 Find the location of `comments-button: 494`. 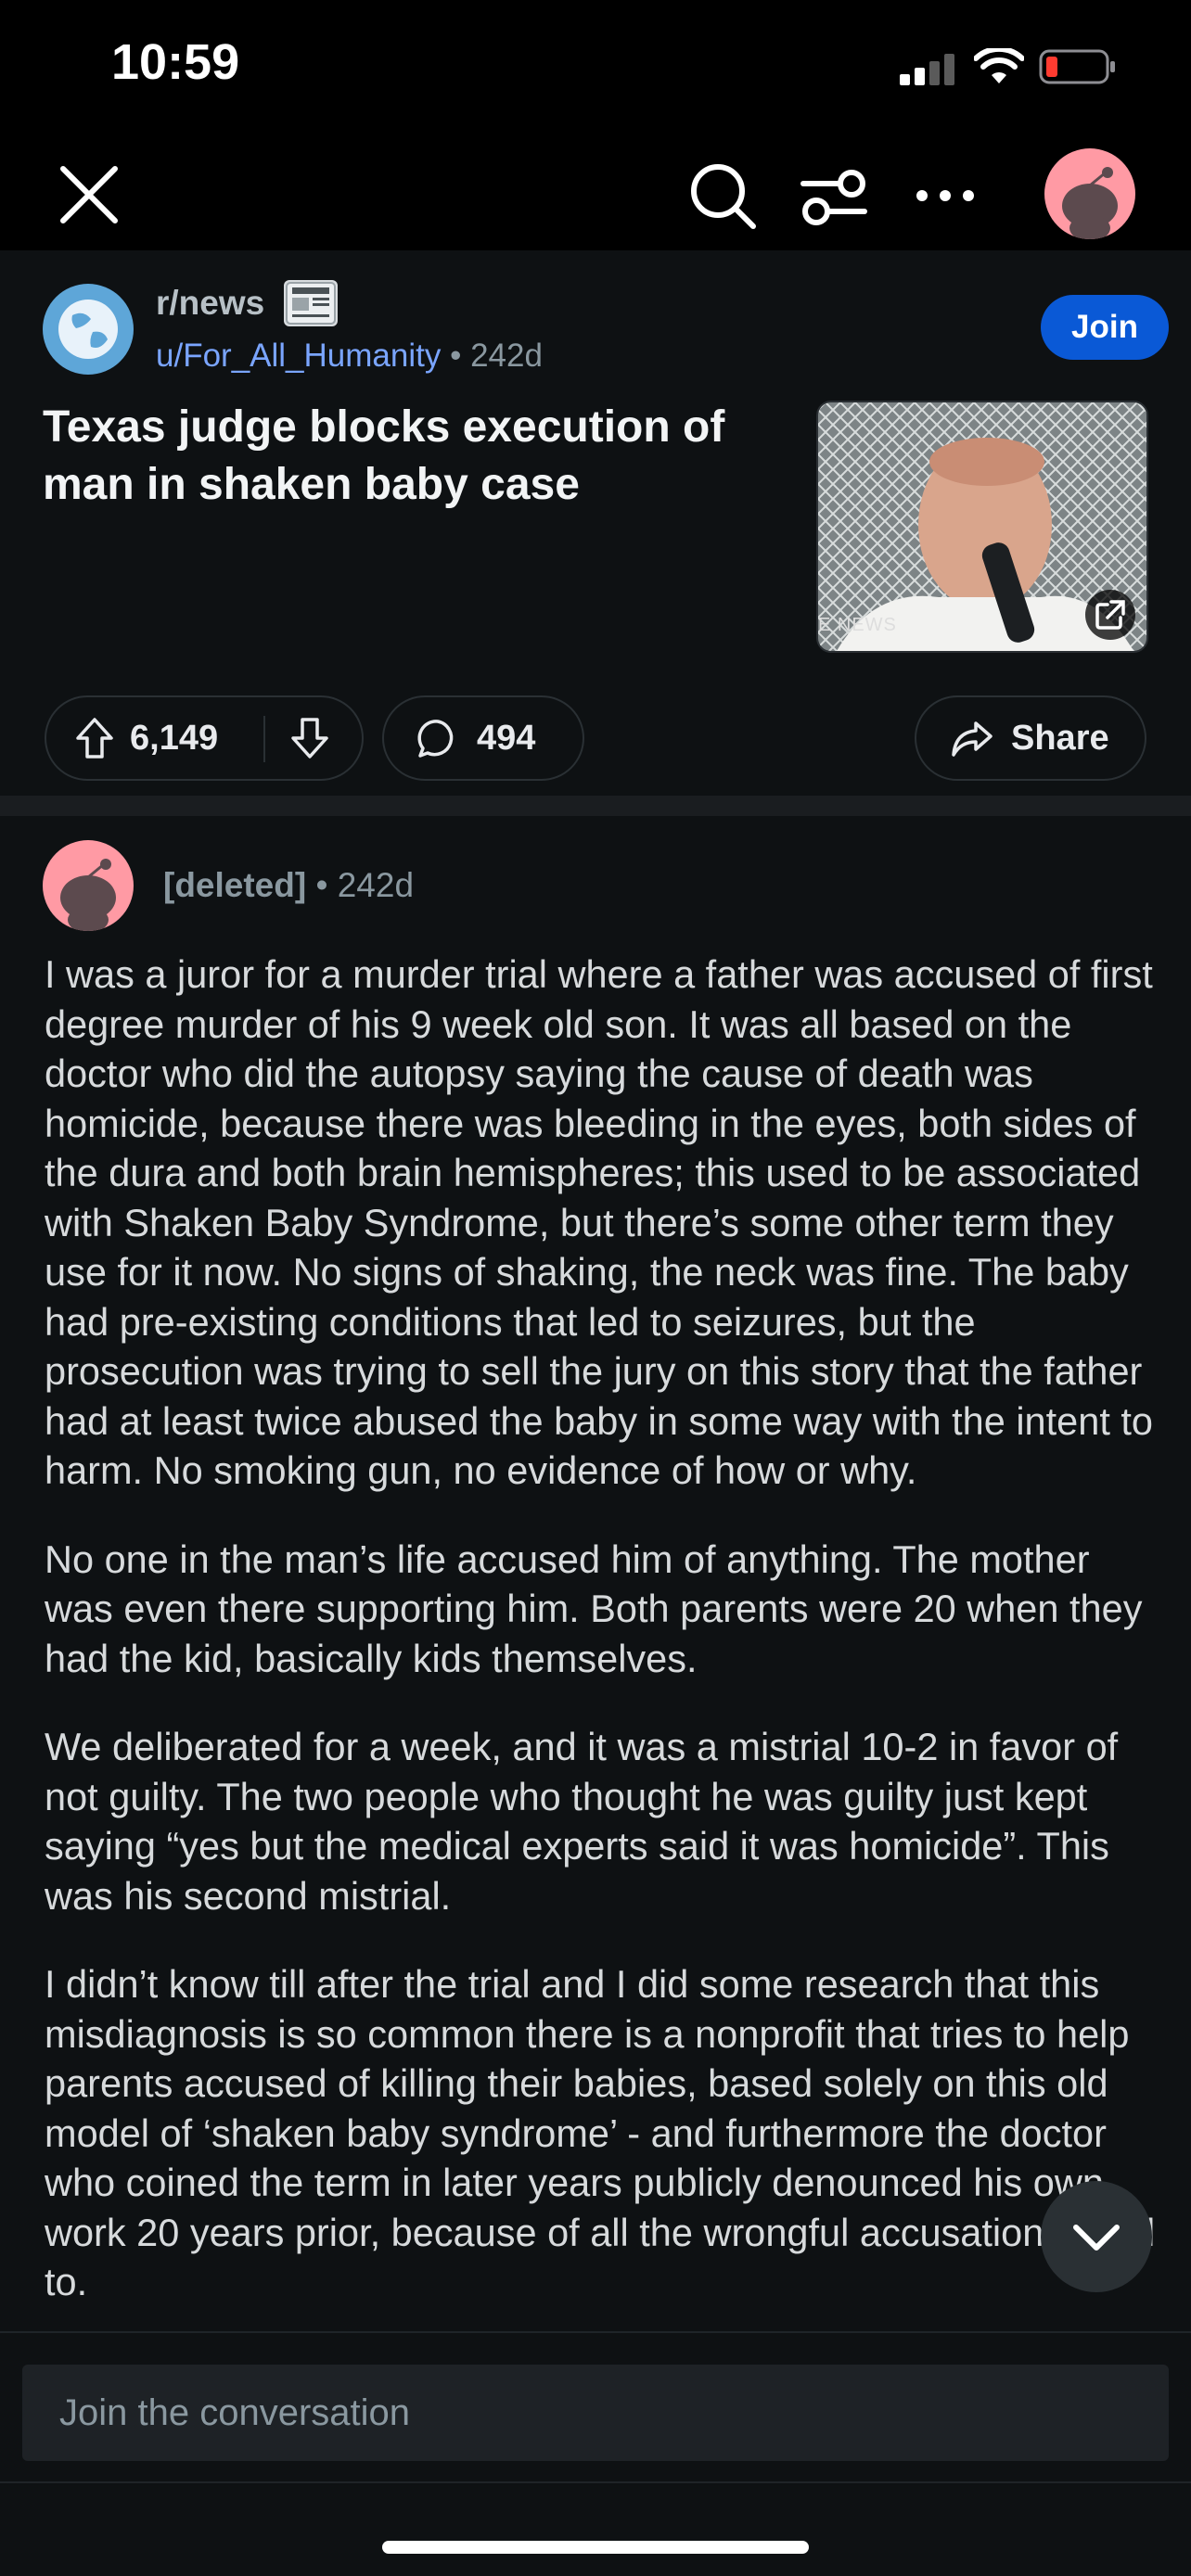

comments-button: 494 is located at coordinates (483, 738).